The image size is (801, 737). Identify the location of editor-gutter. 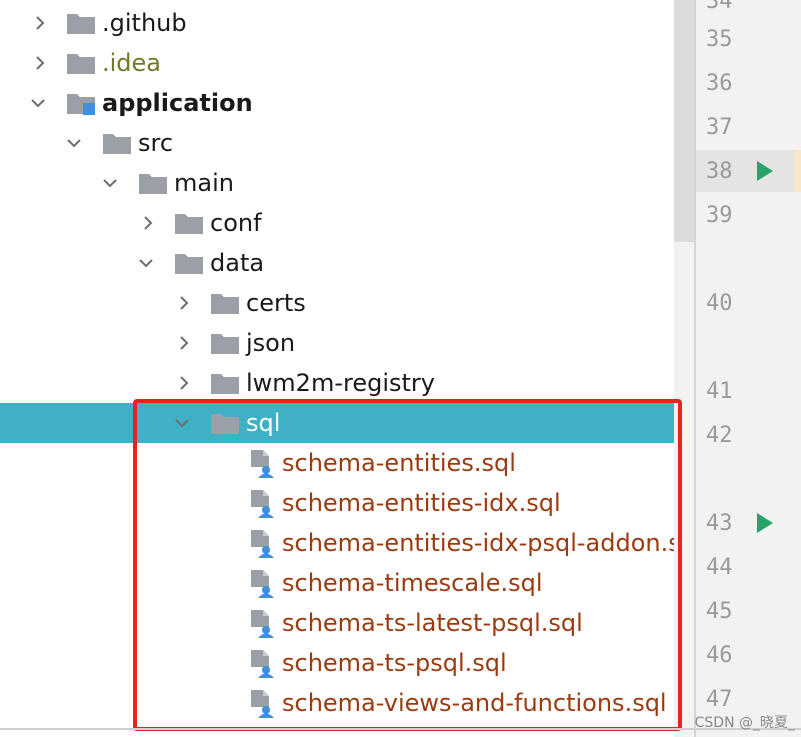
(748, 368).